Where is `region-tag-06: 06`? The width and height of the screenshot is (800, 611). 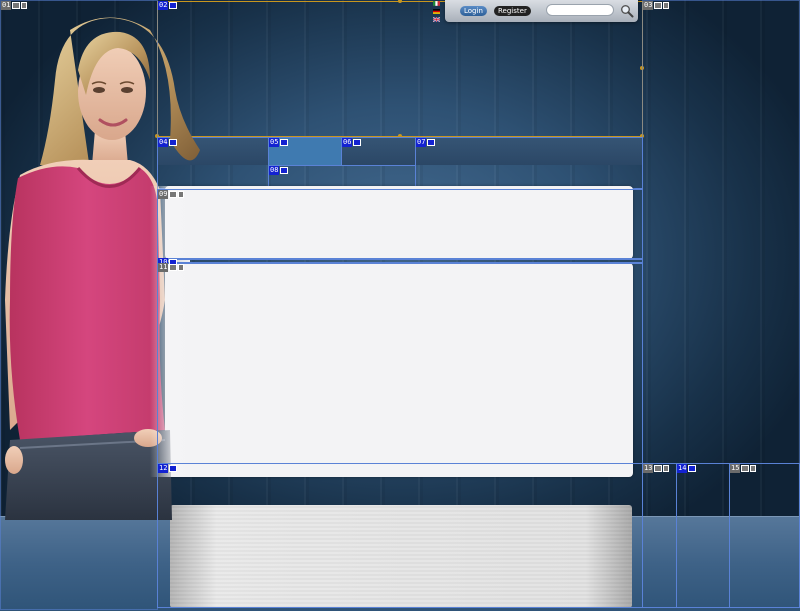 region-tag-06: 06 is located at coordinates (352, 142).